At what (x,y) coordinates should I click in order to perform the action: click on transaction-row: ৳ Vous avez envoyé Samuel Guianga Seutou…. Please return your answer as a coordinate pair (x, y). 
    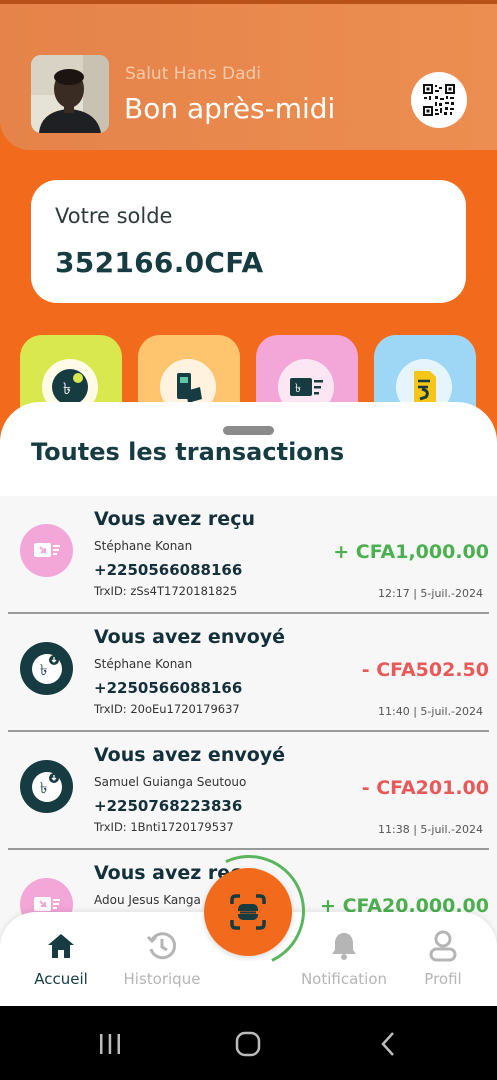
    Looking at the image, I should click on (248, 791).